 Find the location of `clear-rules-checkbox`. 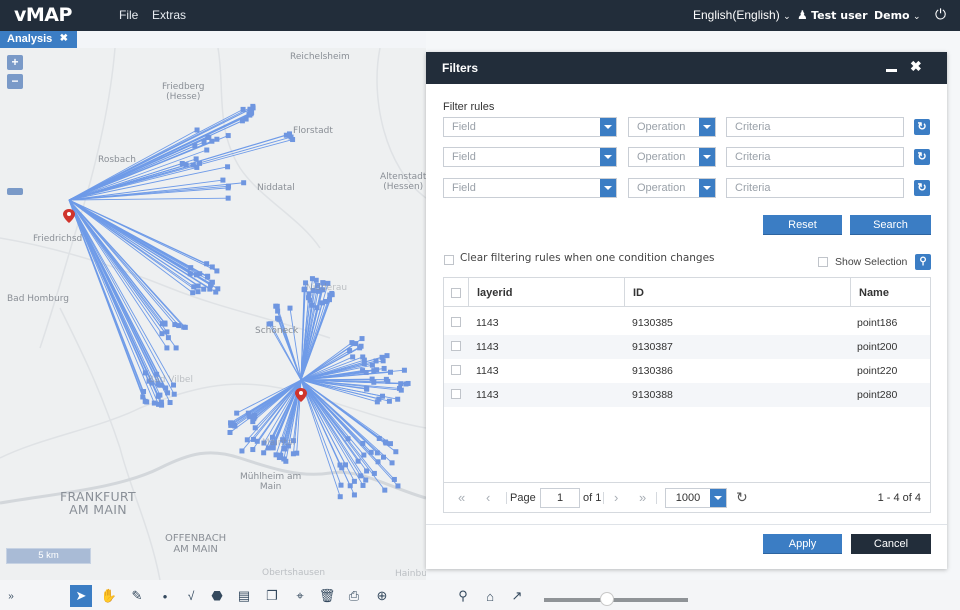

clear-rules-checkbox is located at coordinates (449, 260).